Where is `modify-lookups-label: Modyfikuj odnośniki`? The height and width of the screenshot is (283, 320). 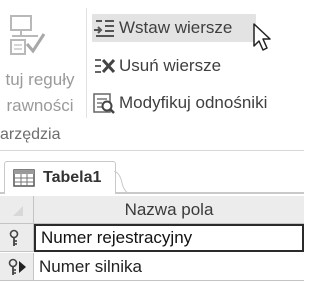
modify-lookups-label: Modyfikuj odnośniki is located at coordinates (193, 102).